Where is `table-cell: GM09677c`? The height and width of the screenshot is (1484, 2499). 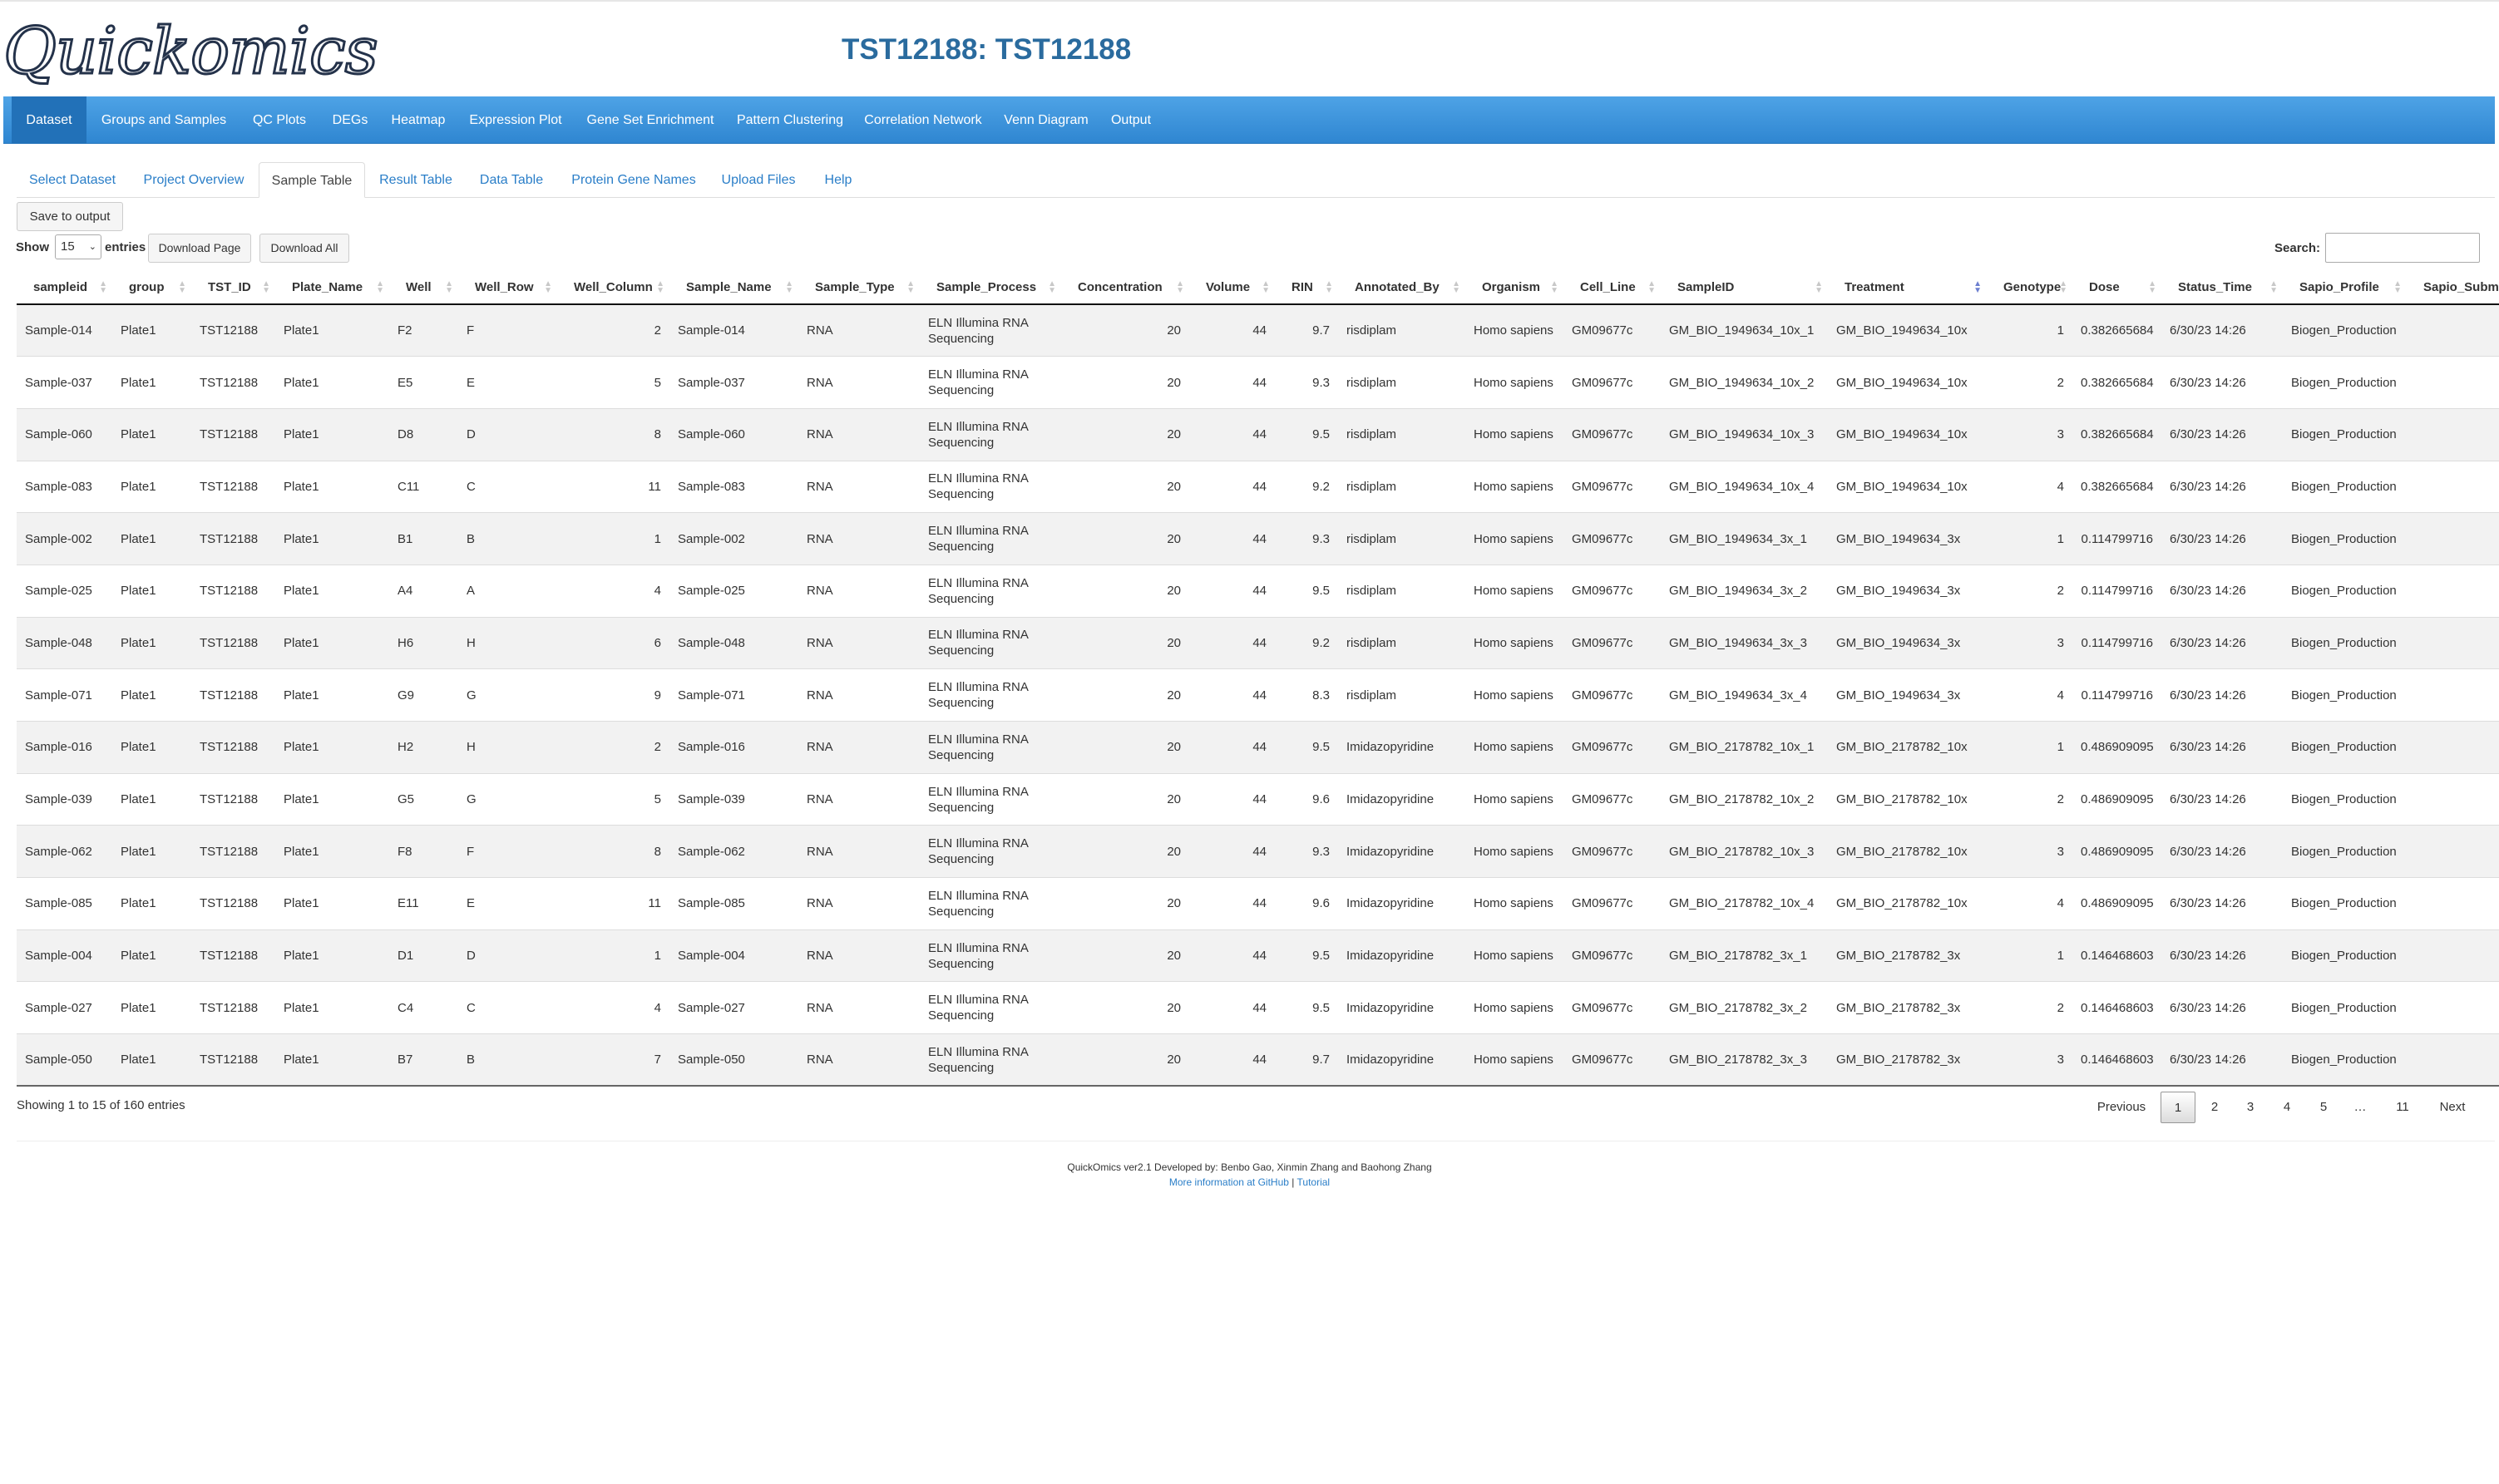
table-cell: GM09677c is located at coordinates (1612, 851).